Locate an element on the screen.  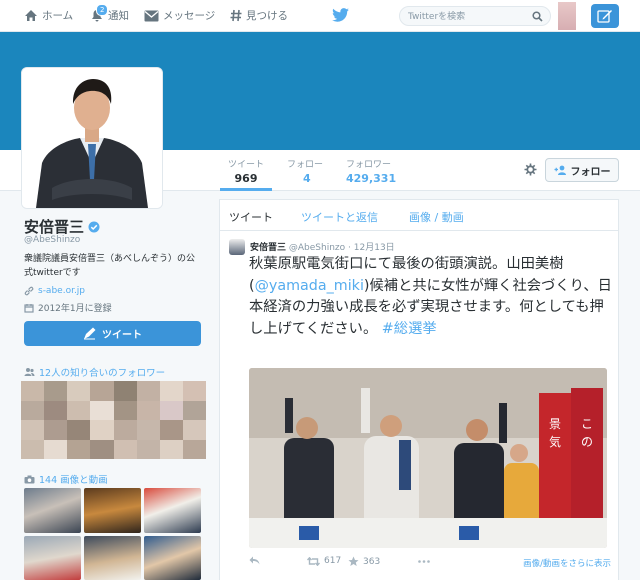
svg-text: 気 is located at coordinates (555, 441).